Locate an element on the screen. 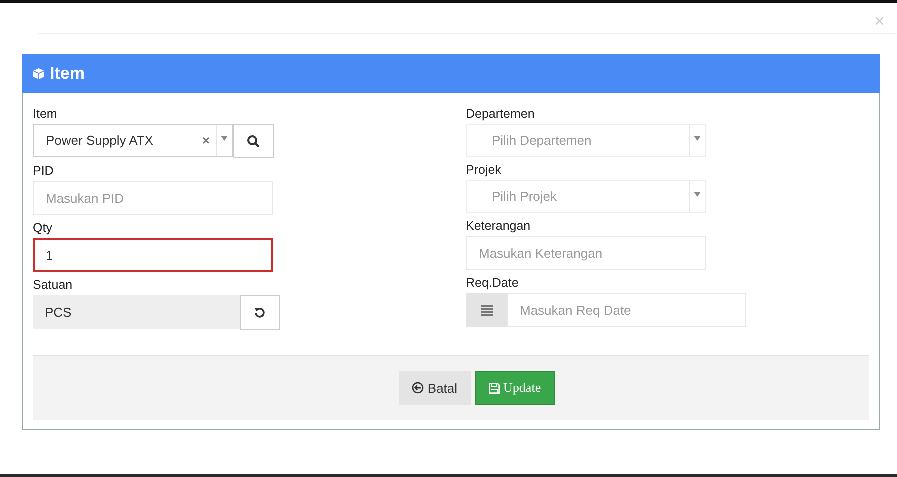 The width and height of the screenshot is (897, 477). calendar-addon is located at coordinates (486, 310).